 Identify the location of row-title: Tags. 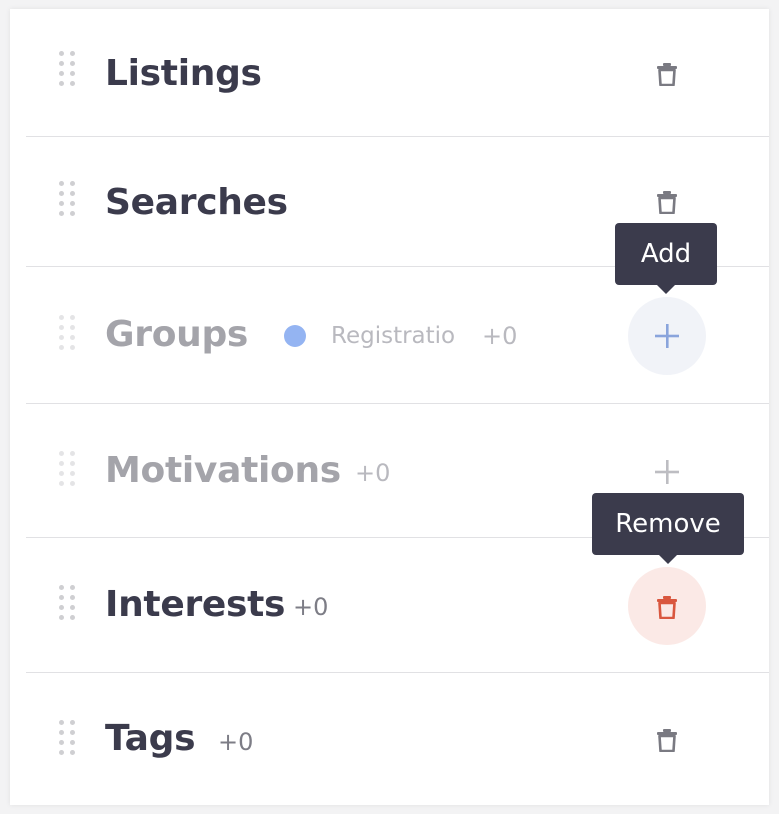
(150, 738).